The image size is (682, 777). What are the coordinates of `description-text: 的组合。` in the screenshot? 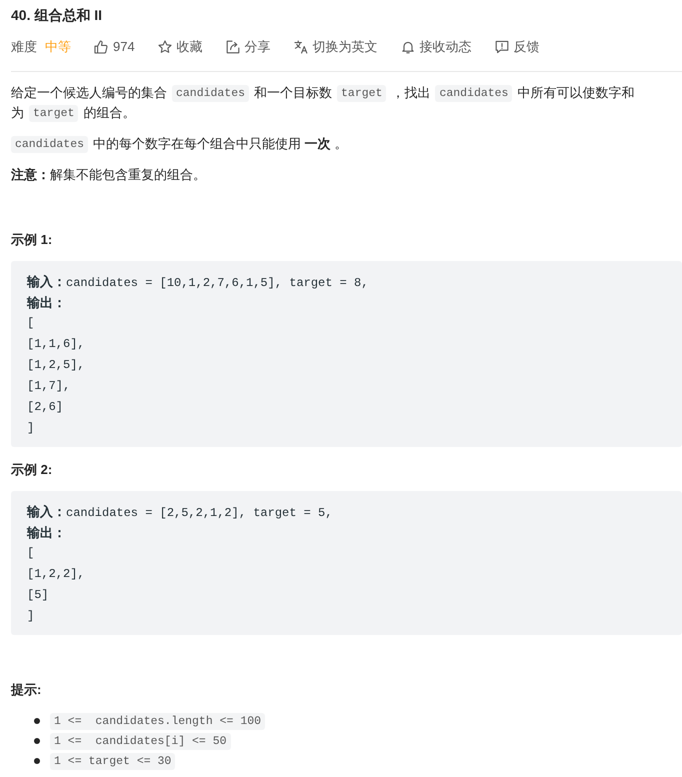 It's located at (109, 113).